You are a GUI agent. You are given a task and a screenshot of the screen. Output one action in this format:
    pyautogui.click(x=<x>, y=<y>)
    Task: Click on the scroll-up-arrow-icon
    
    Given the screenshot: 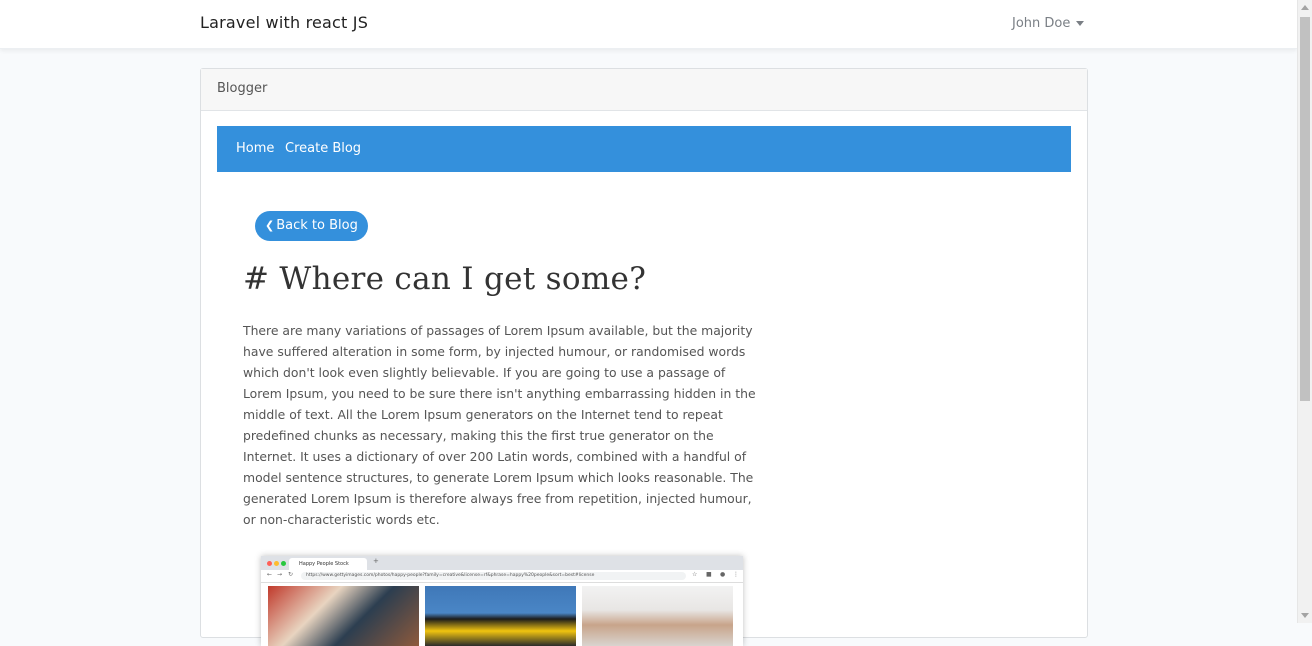 What is the action you would take?
    pyautogui.click(x=1305, y=7)
    